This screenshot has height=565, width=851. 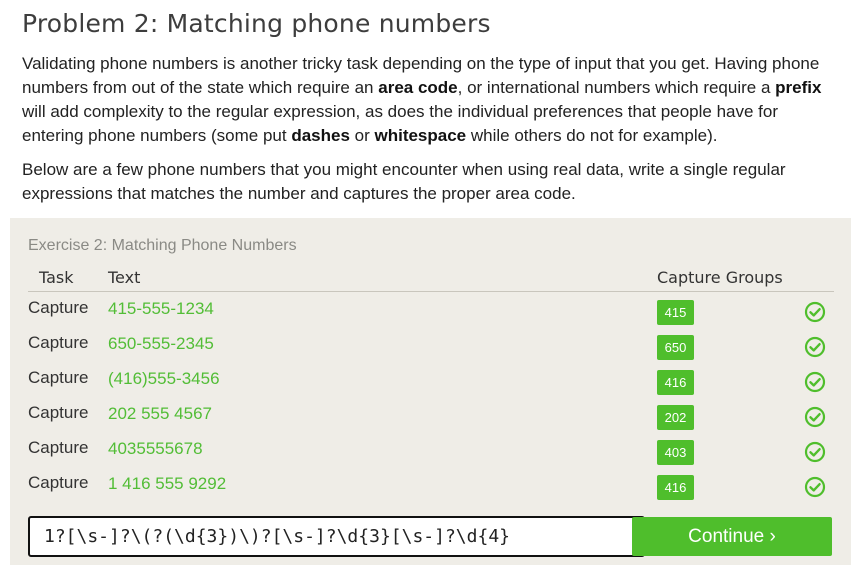 What do you see at coordinates (155, 448) in the screenshot?
I see `row-text: 4035555678` at bounding box center [155, 448].